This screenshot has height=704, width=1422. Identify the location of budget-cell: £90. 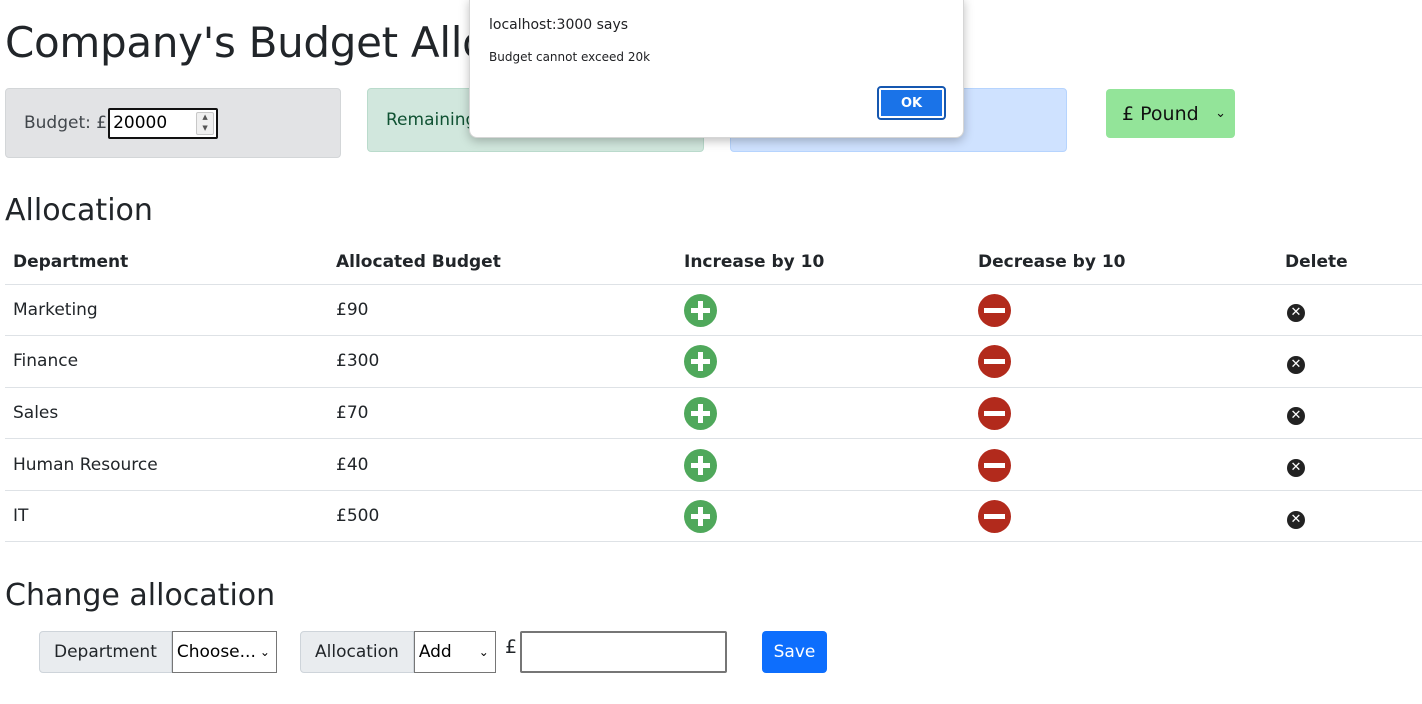
(502, 310).